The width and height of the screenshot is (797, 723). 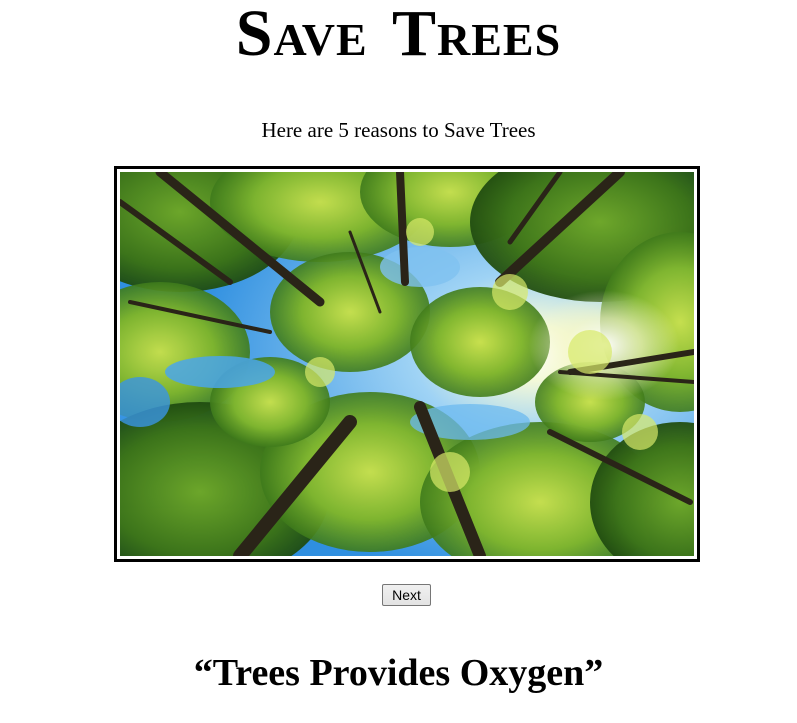 I want to click on slide-caption: “Trees Provides Oxygen”, so click(x=398, y=673).